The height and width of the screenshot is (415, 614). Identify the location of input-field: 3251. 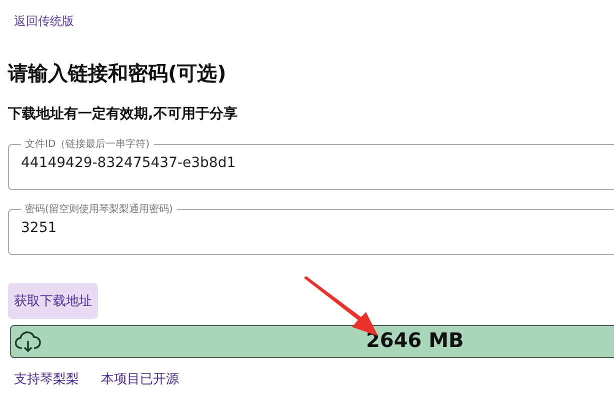
(301, 230).